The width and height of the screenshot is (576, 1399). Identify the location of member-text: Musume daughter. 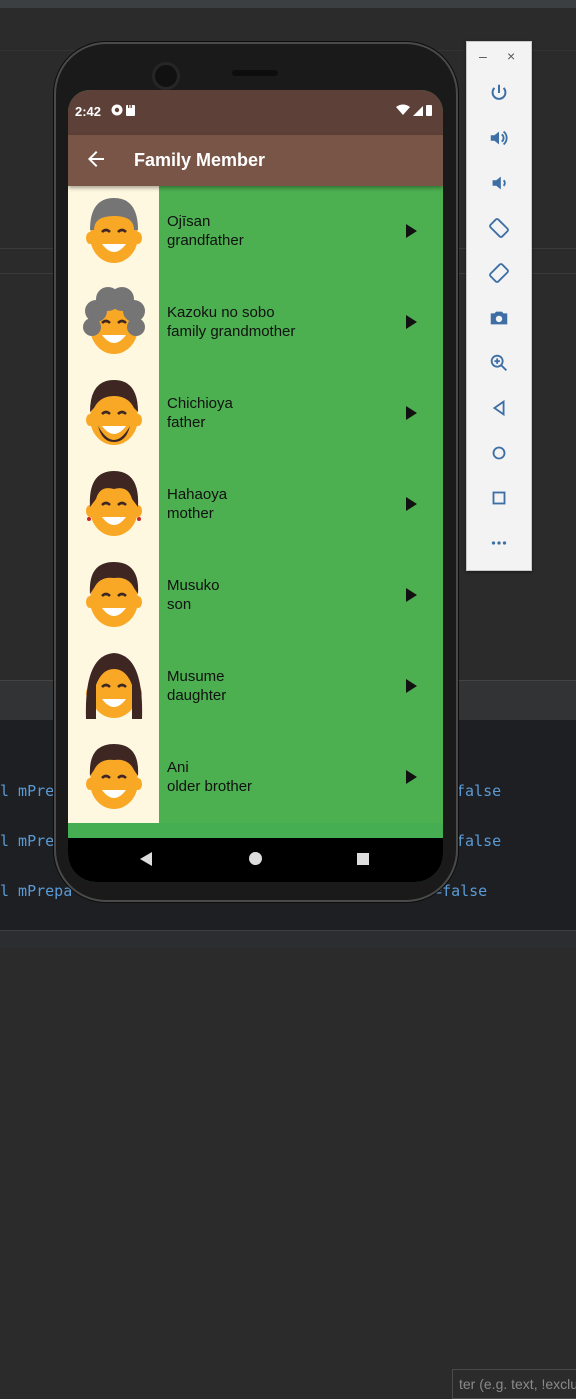
(196, 686).